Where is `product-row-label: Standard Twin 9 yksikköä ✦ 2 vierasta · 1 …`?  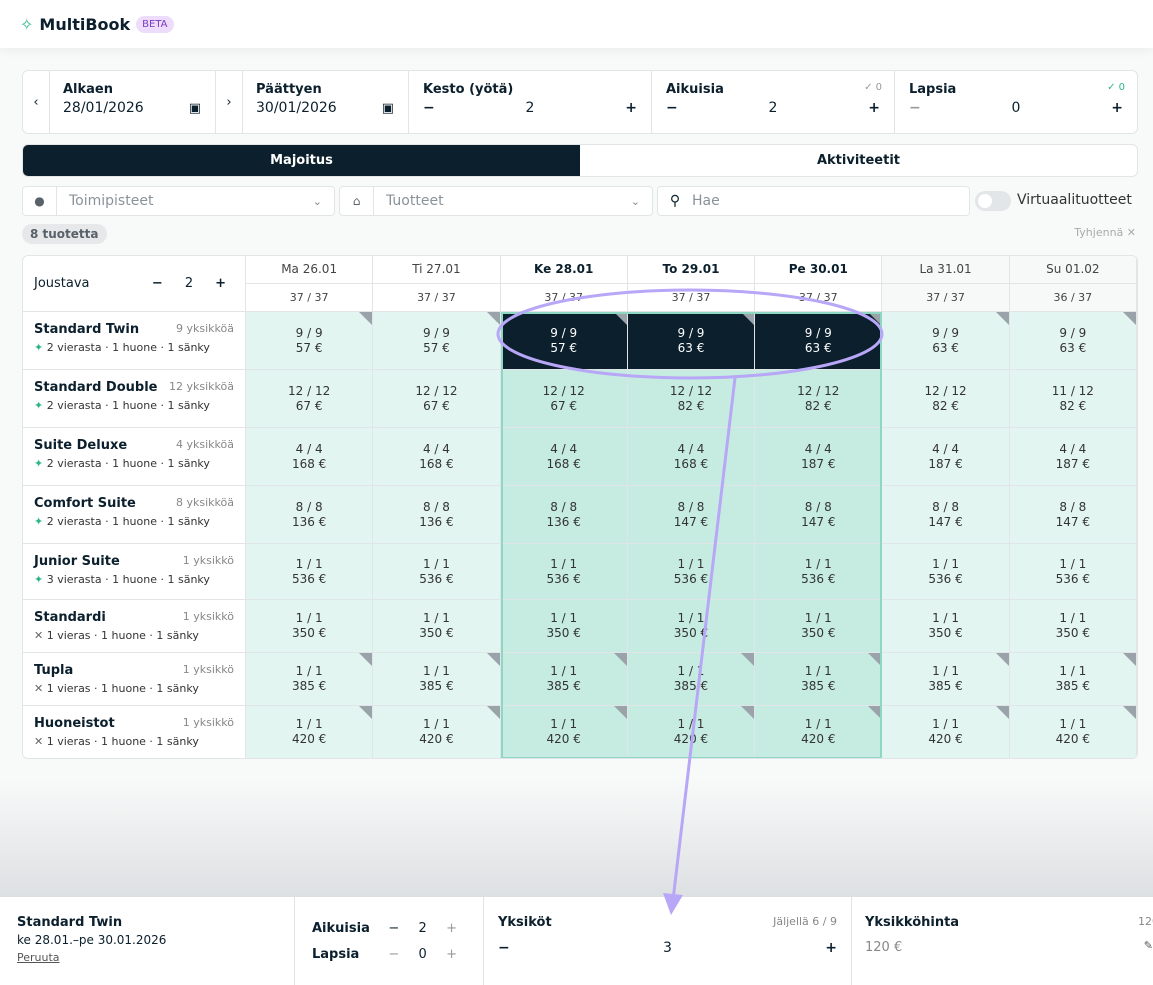 product-row-label: Standard Twin 9 yksikköä ✦ 2 vierasta · 1 … is located at coordinates (134, 341).